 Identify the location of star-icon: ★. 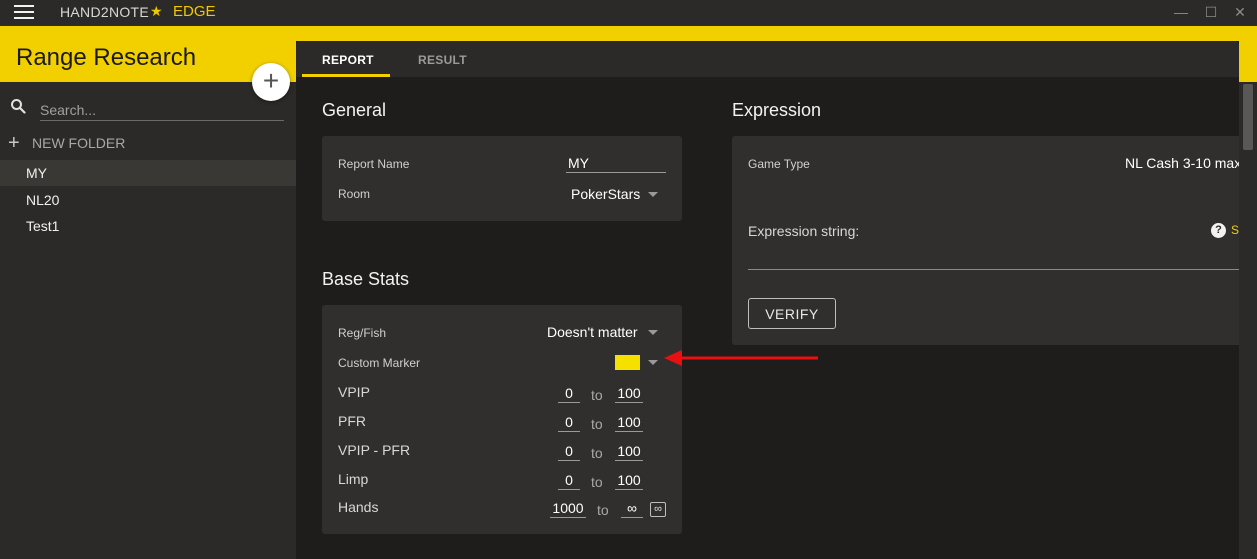
(156, 11).